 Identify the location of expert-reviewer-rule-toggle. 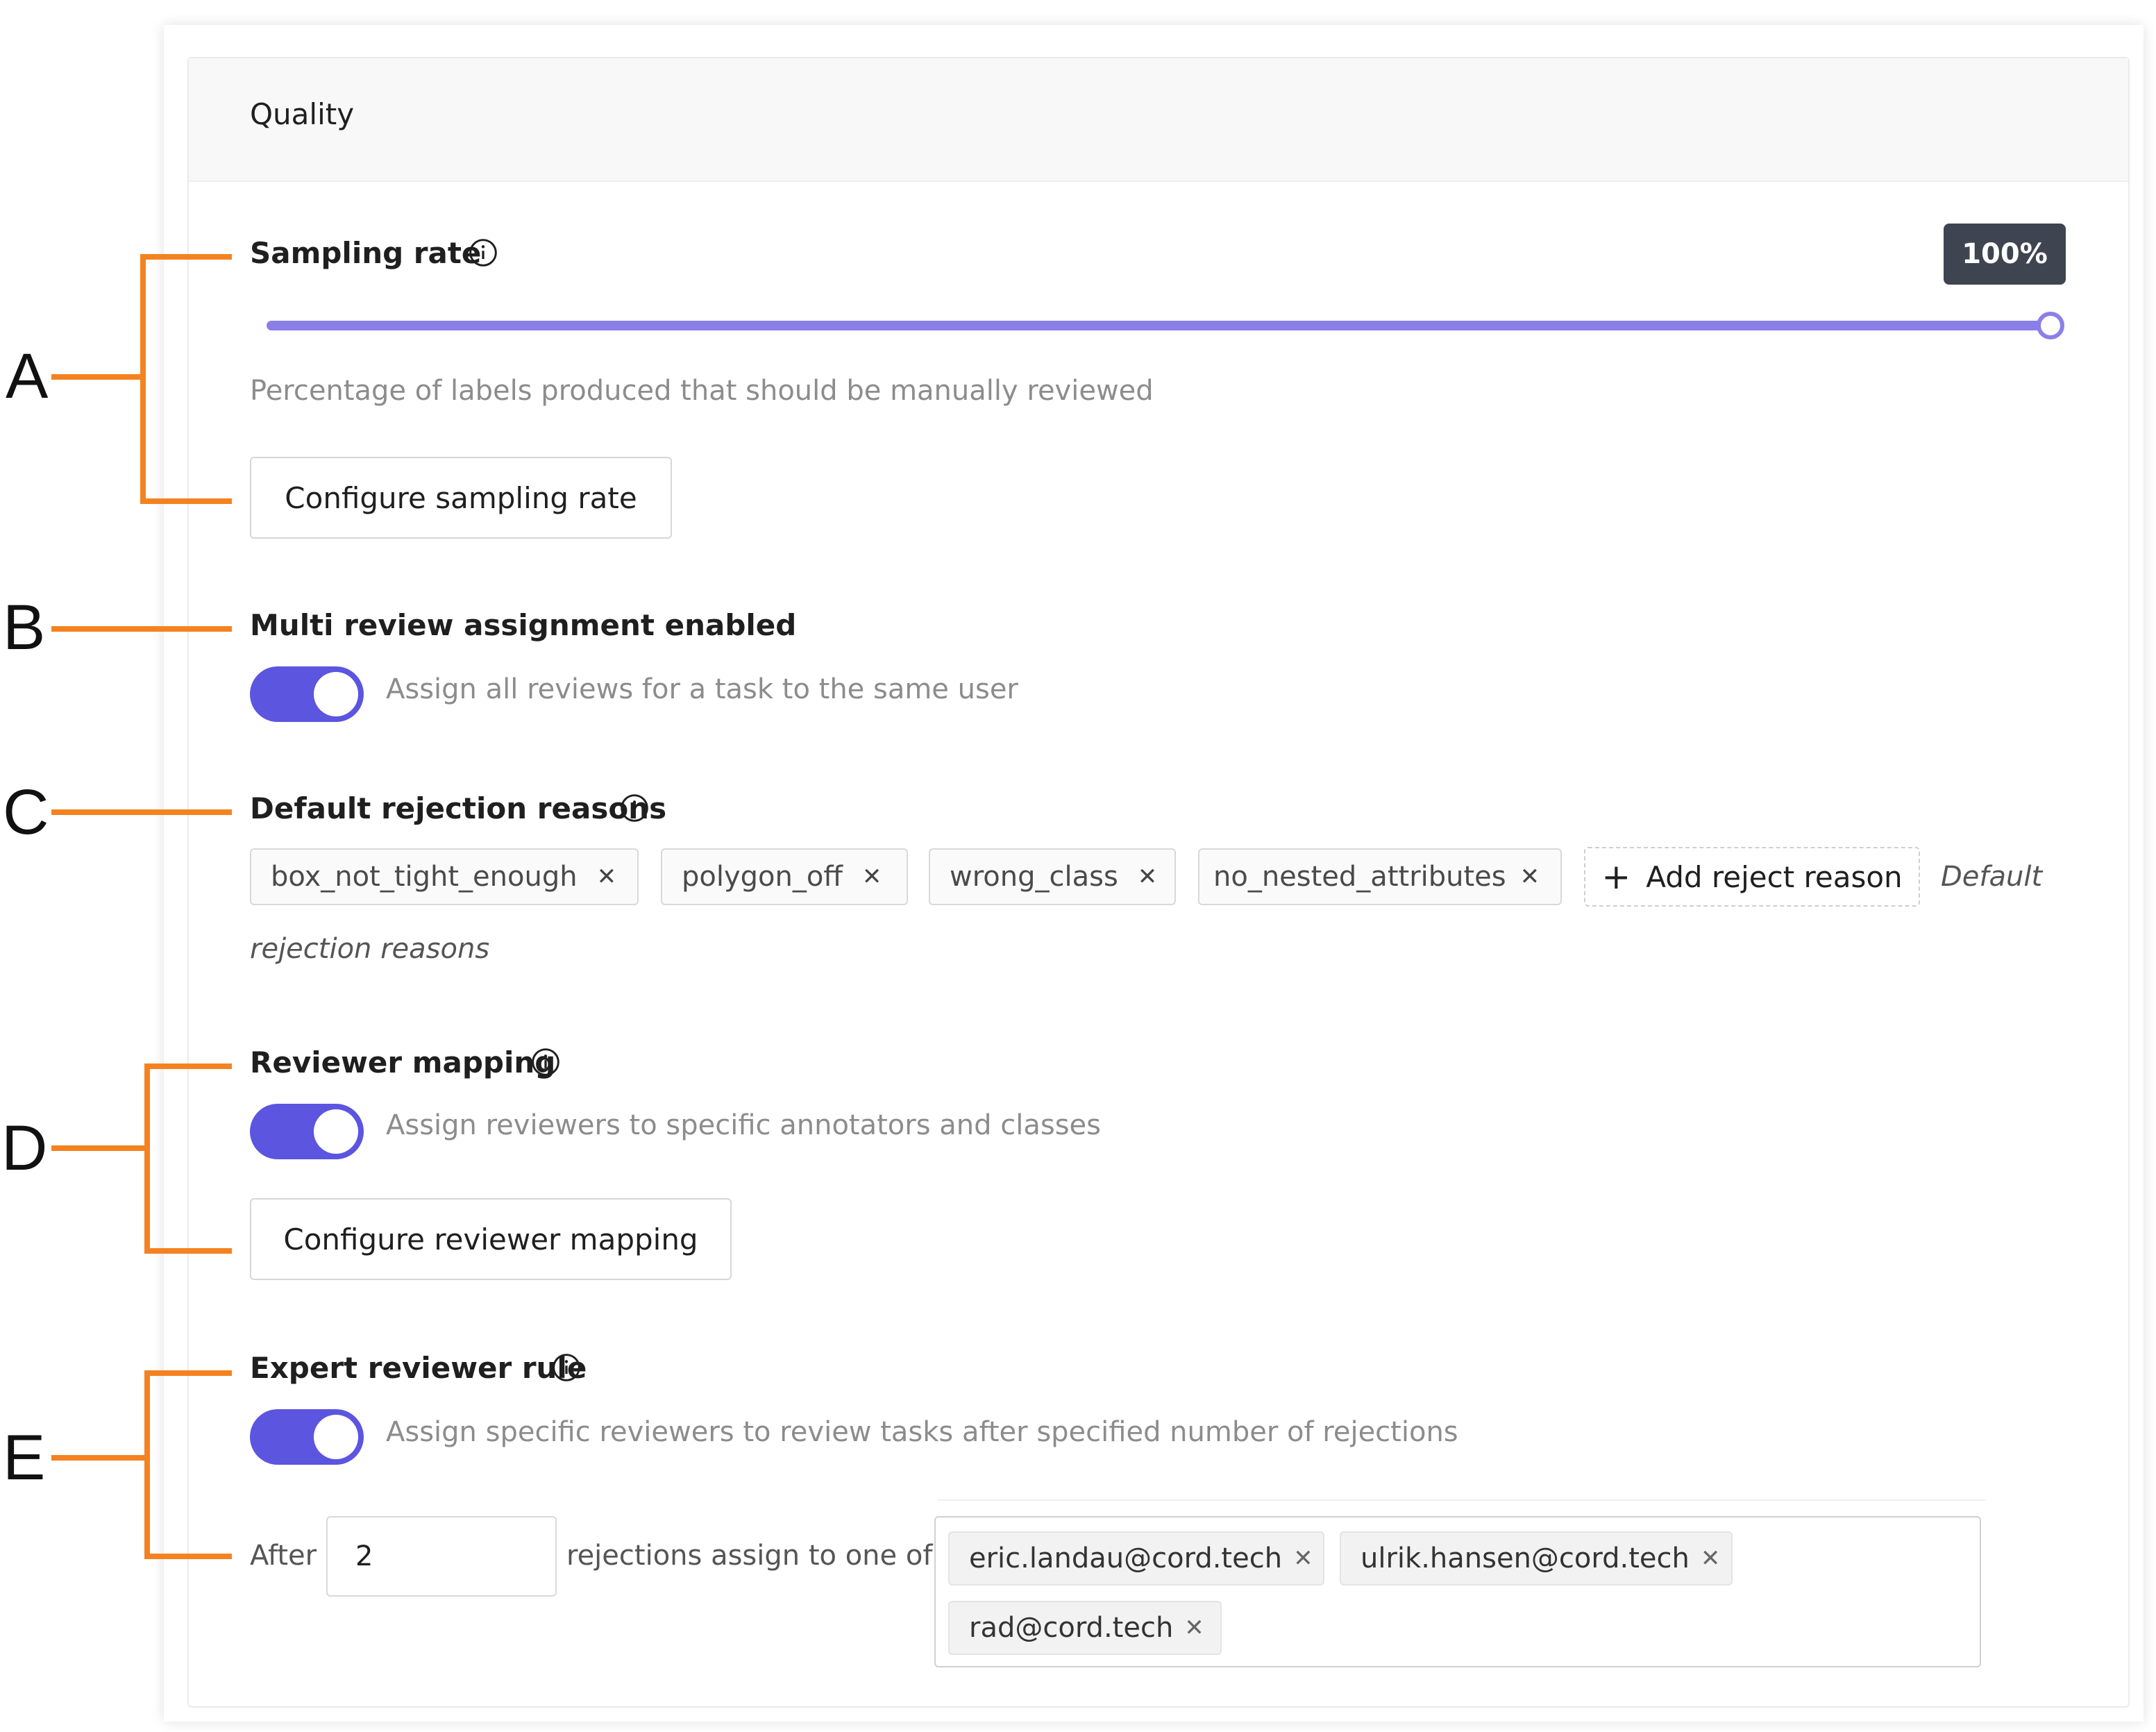
(307, 1437).